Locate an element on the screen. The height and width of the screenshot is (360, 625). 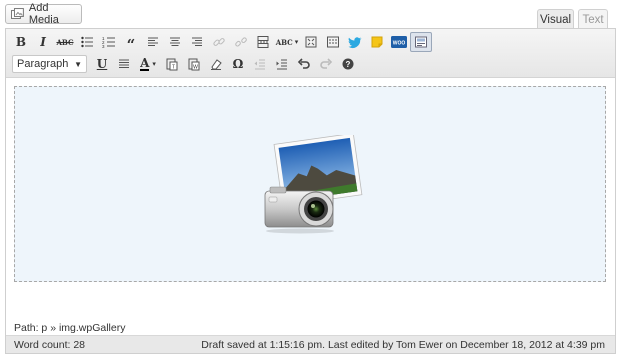
align-right-button is located at coordinates (197, 42).